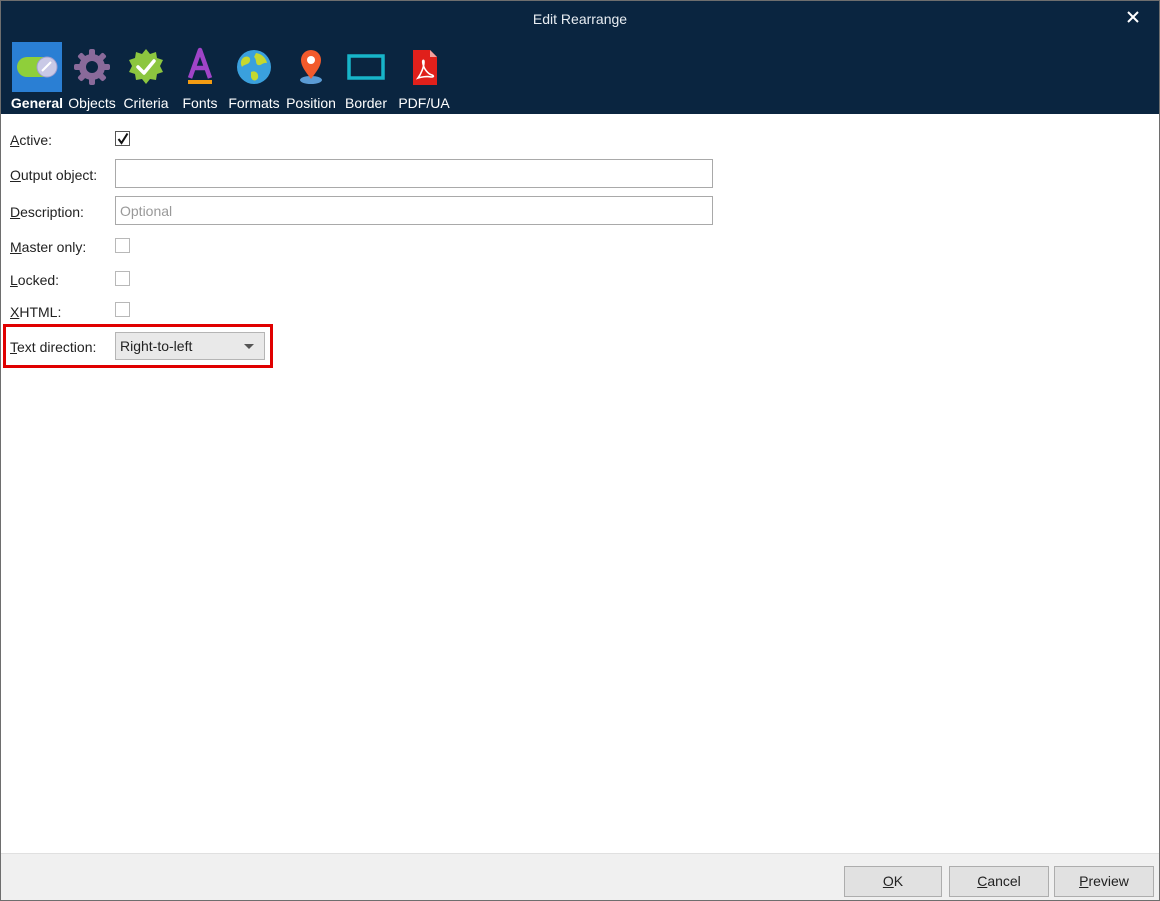 This screenshot has height=901, width=1160. What do you see at coordinates (146, 67) in the screenshot?
I see `badge-check-icon` at bounding box center [146, 67].